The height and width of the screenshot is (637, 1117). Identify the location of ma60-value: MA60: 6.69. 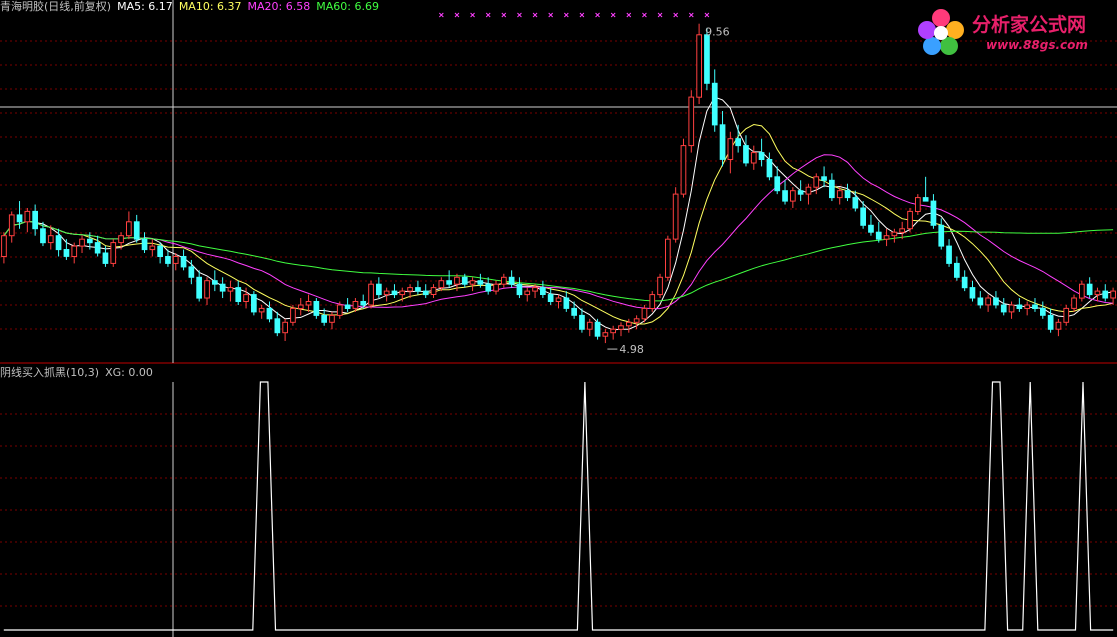
(347, 6).